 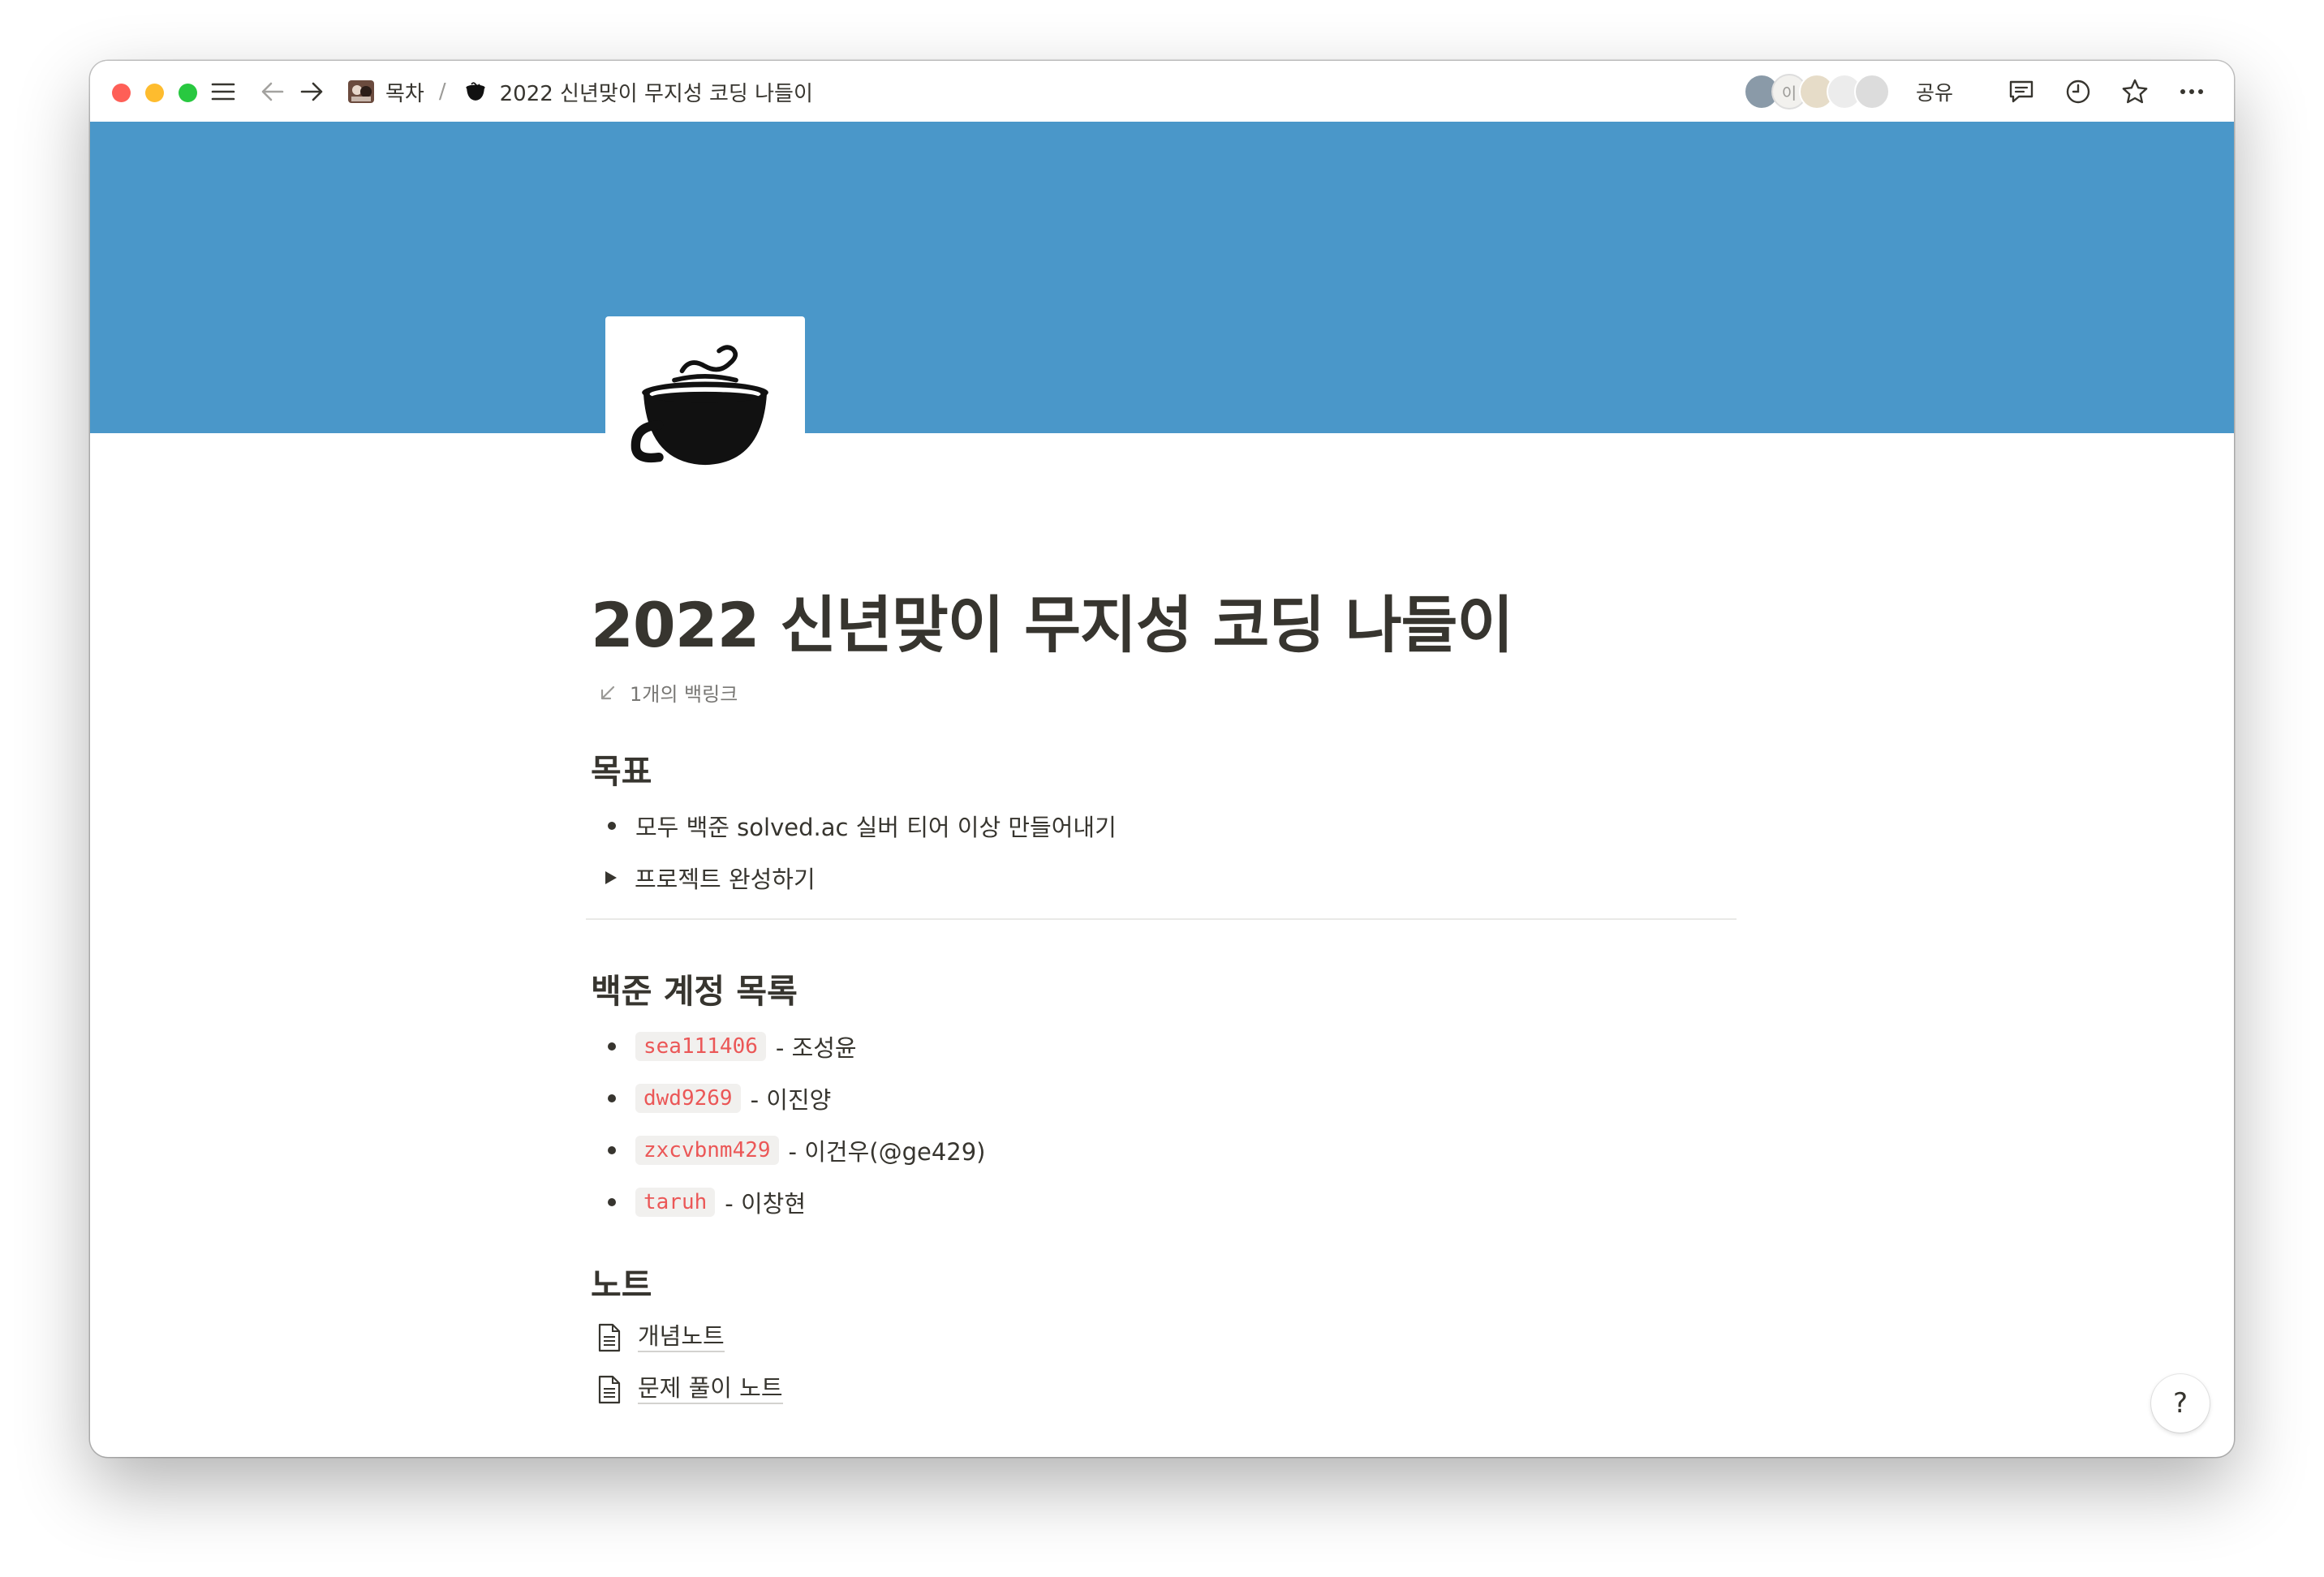 I want to click on list-item-text: - 이건우(@ge429), so click(x=887, y=1151).